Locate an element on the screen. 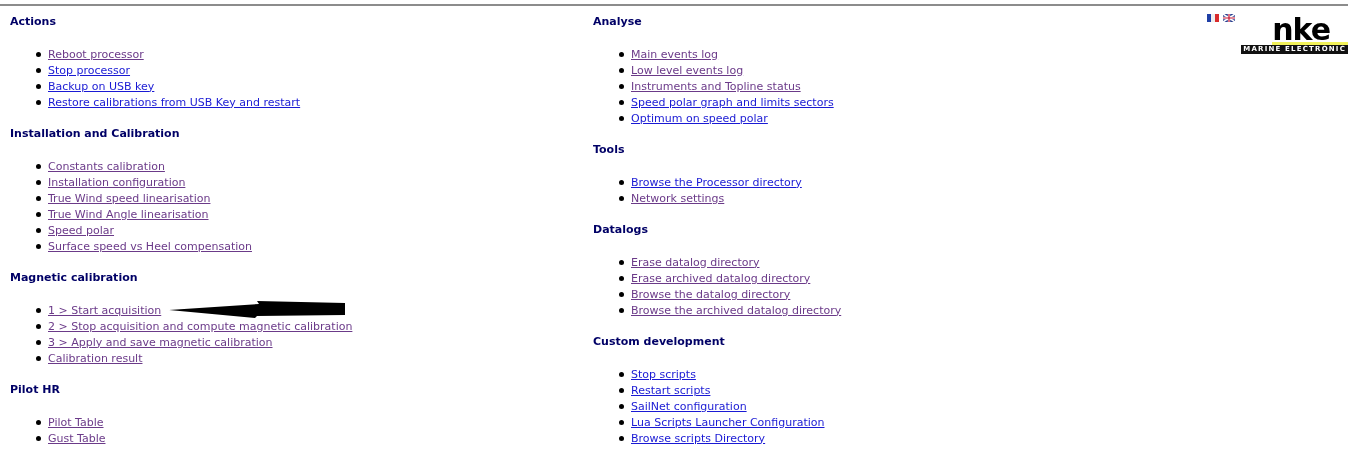 This screenshot has height=460, width=1348. section-heading: Custom development is located at coordinates (659, 342).